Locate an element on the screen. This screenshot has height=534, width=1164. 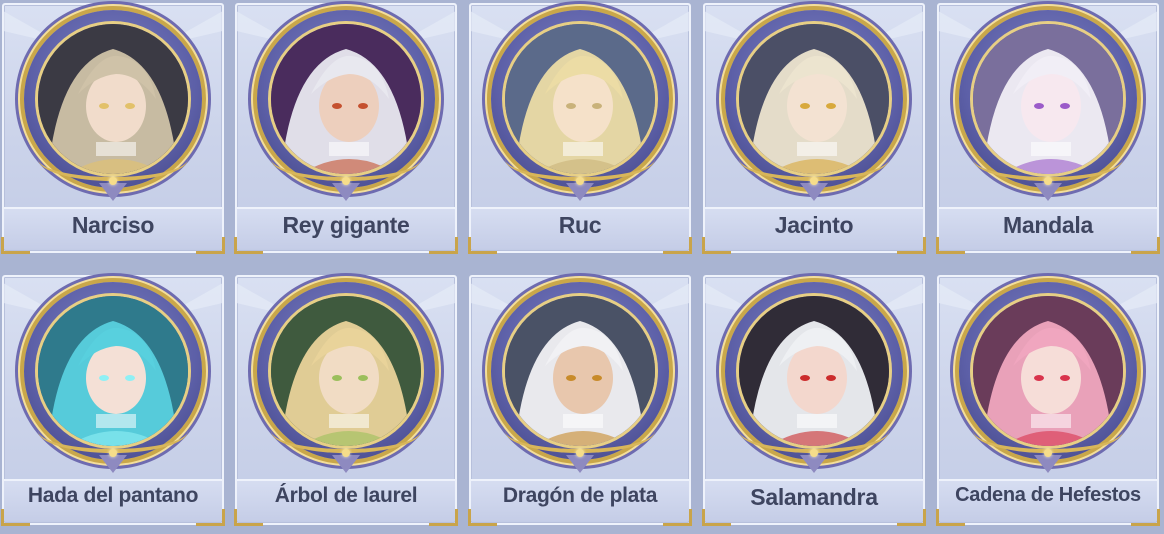
character-name: Rey gigante is located at coordinates (346, 225).